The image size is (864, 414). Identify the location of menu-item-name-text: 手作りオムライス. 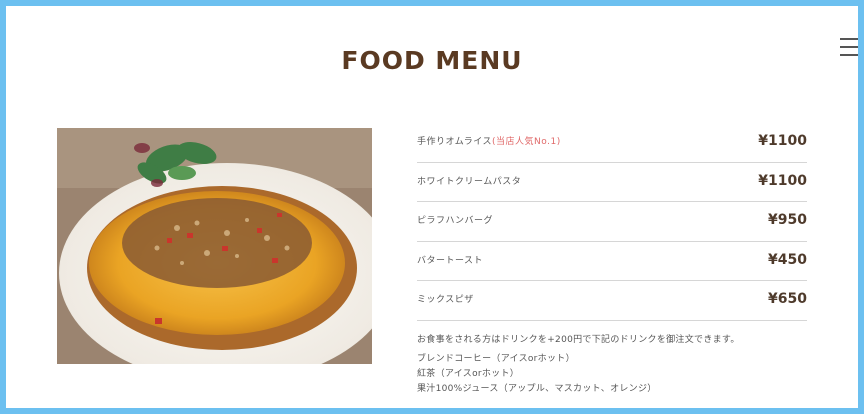
(455, 142).